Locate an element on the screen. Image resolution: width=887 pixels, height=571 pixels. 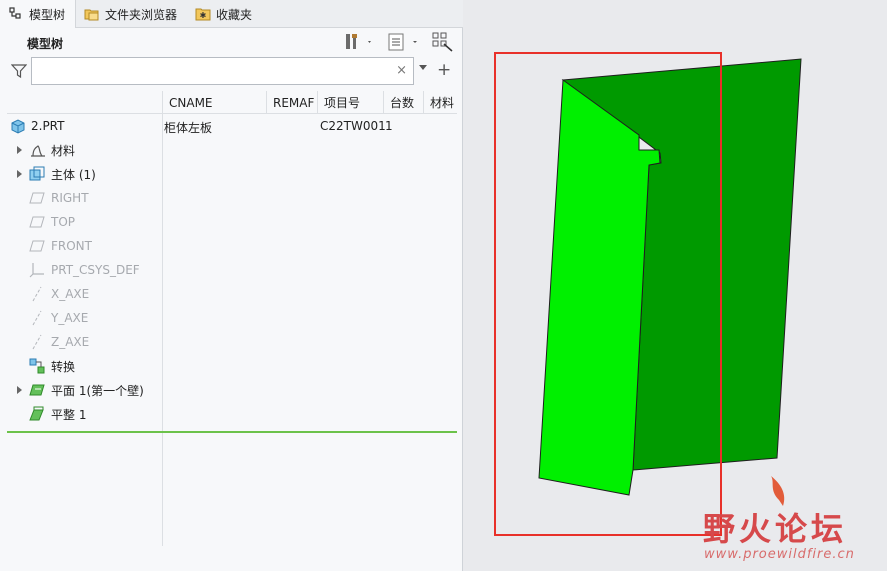
watermark-text: 野火论坛 is located at coordinates (775, 529).